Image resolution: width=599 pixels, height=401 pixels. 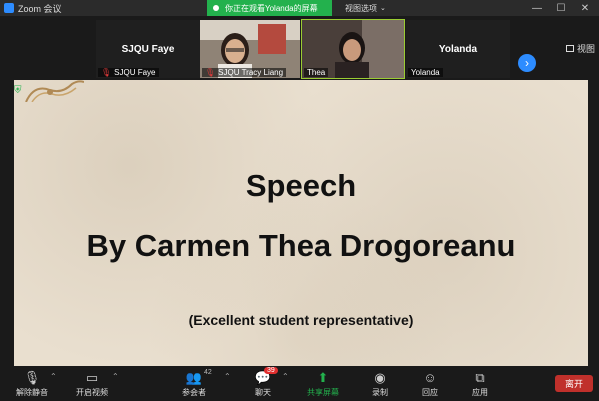 I want to click on participants-icon: 👥, so click(x=194, y=377).